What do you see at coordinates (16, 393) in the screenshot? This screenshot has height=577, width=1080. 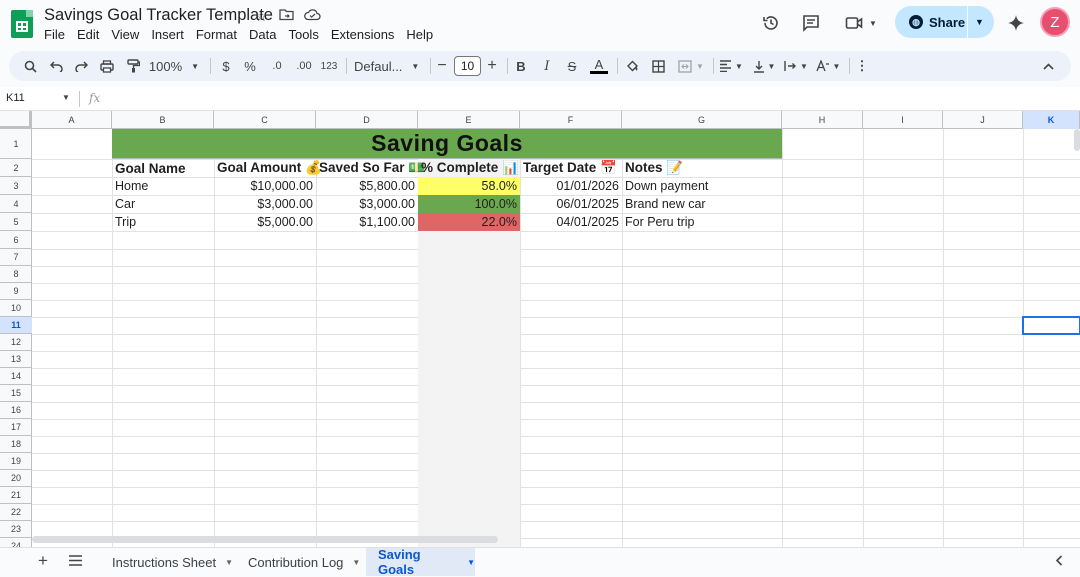 I see `row-header-15: 15` at bounding box center [16, 393].